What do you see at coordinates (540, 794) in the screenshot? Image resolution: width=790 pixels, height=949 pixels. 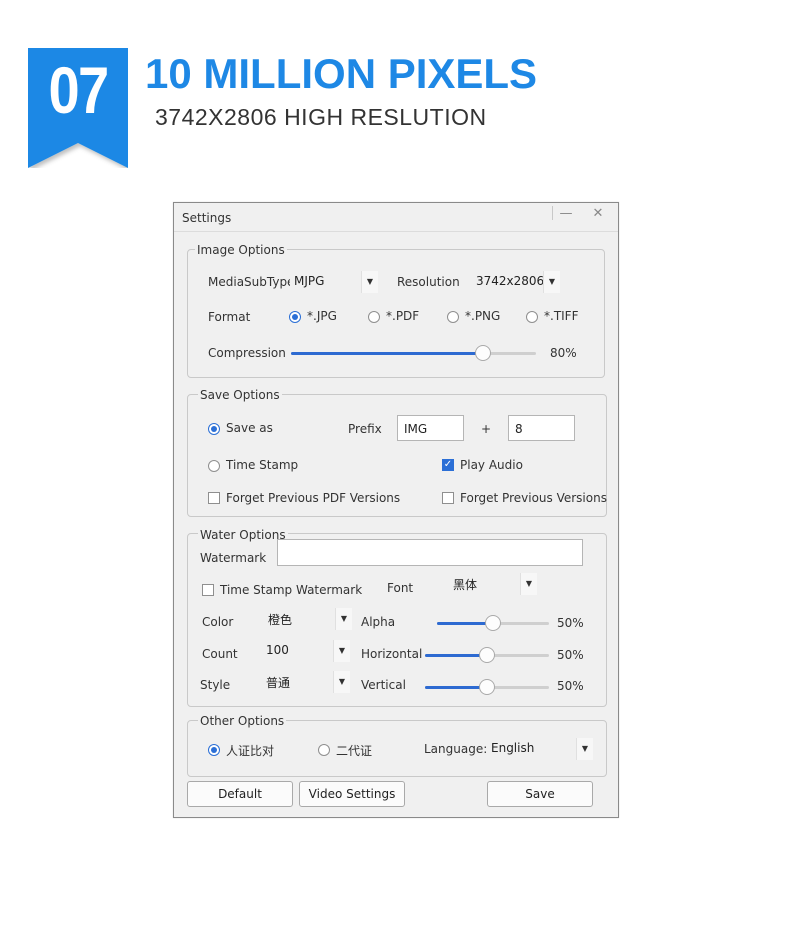 I see `save-button: Save` at bounding box center [540, 794].